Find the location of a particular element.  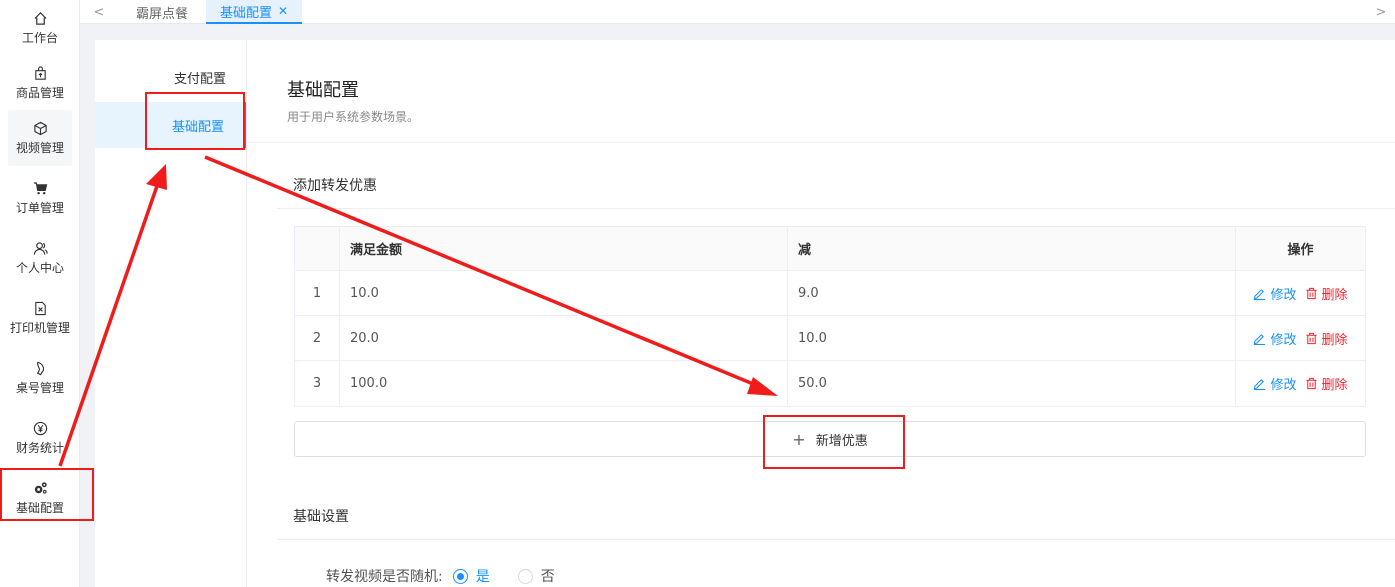

rail-item-basic-config: 基础配置 is located at coordinates (40, 498).